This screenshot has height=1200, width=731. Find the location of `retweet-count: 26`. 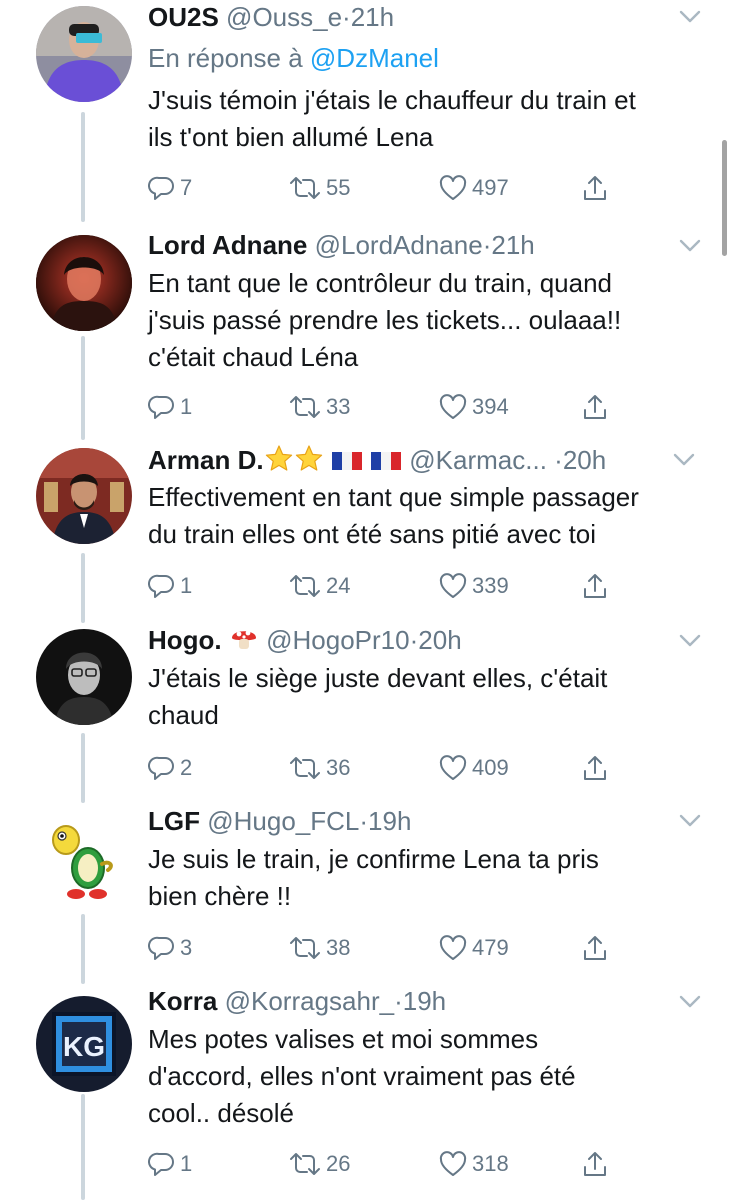

retweet-count: 26 is located at coordinates (338, 1163).